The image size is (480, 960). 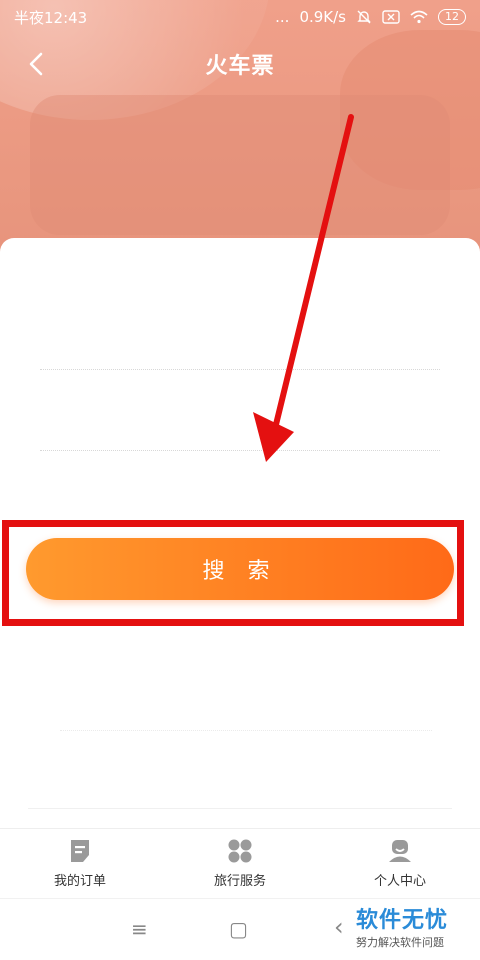 I want to click on tab-label: 我的订单, so click(x=79, y=881).